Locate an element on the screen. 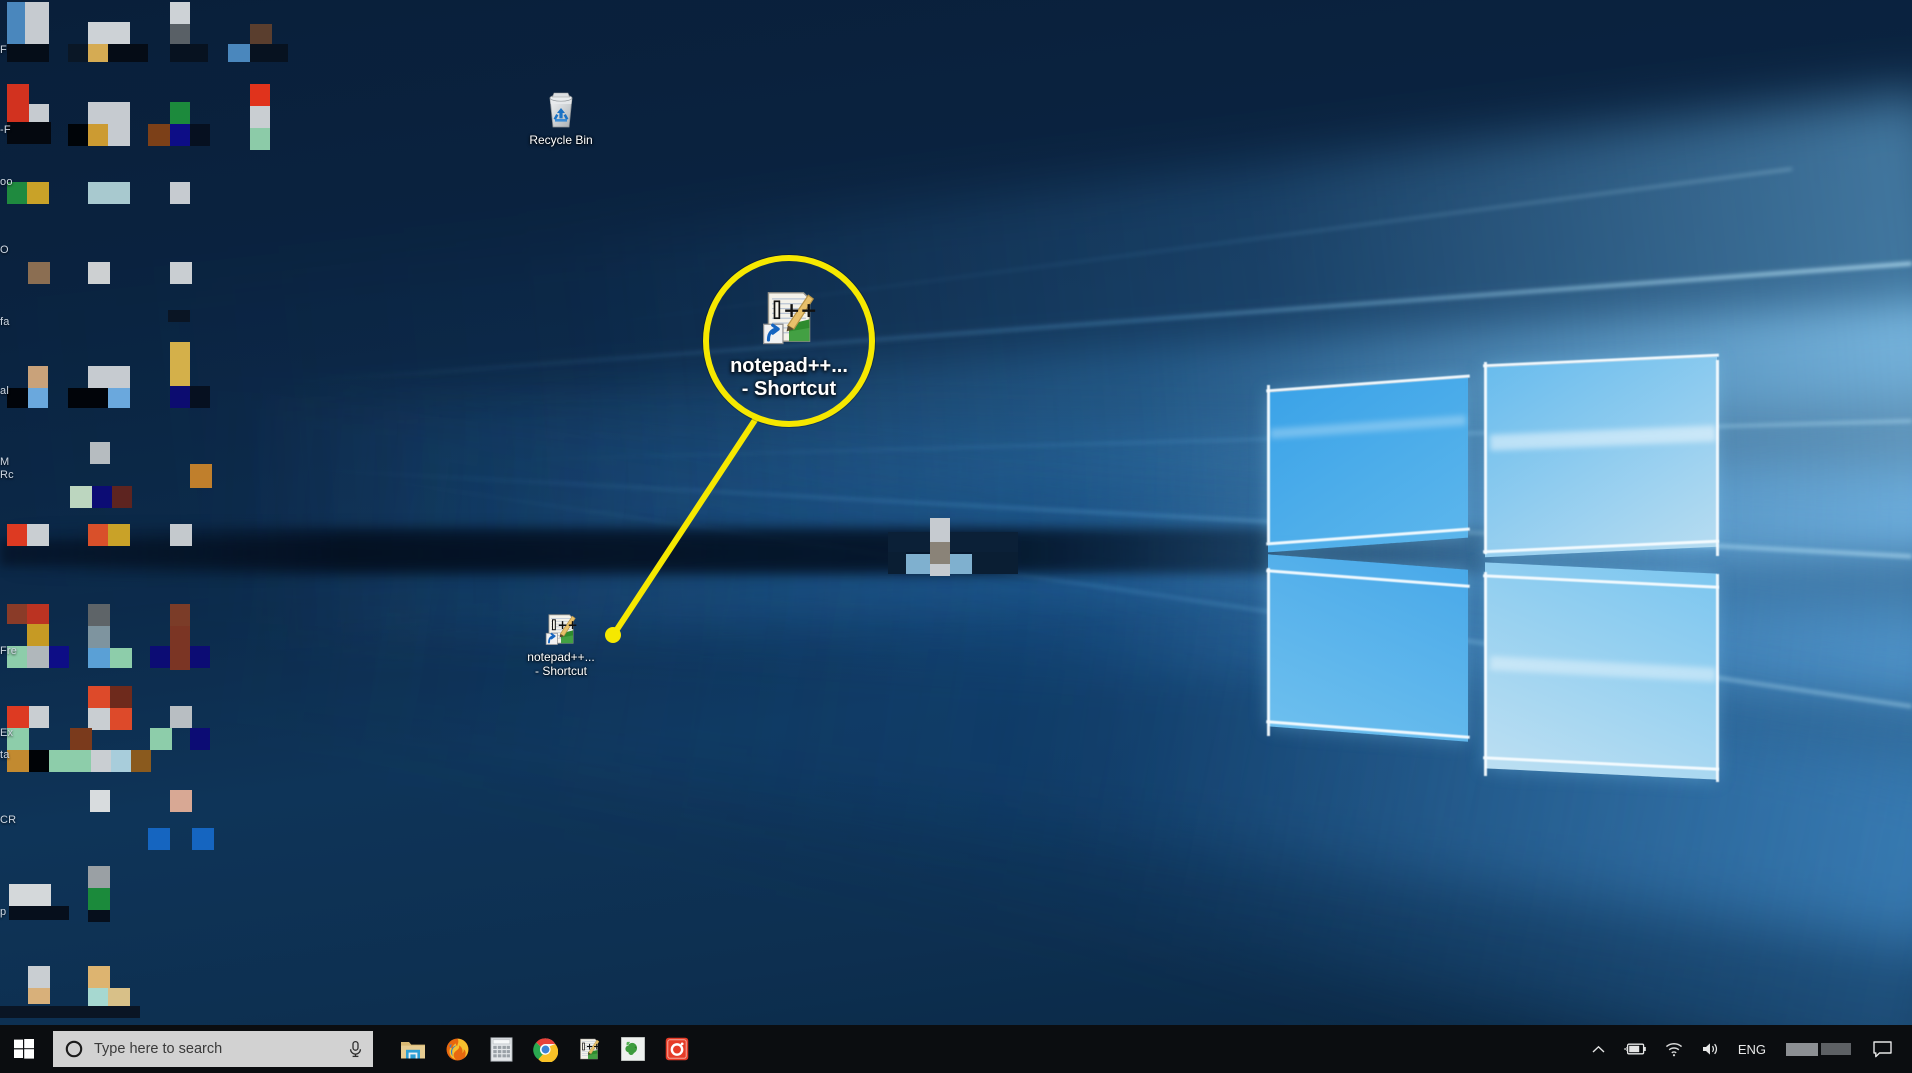 The width and height of the screenshot is (1912, 1073). firefox-icon is located at coordinates (457, 1049).